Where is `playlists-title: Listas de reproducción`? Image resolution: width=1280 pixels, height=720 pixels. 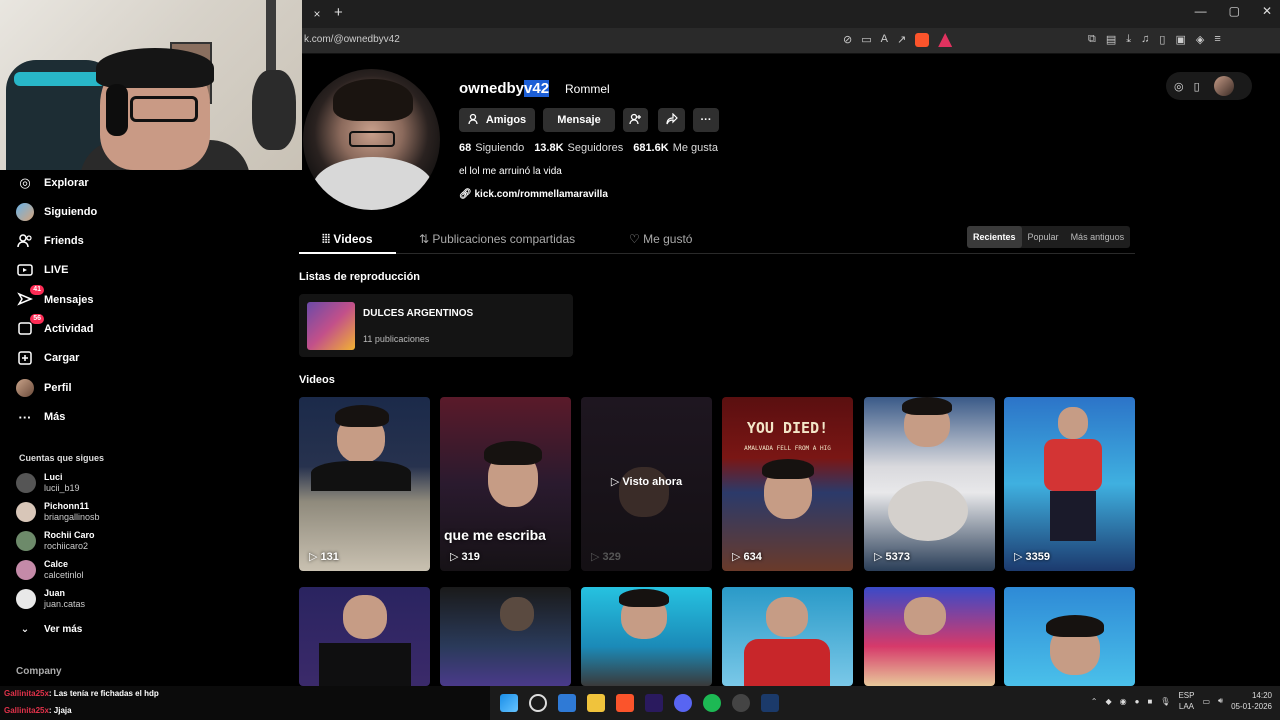
playlists-title: Listas de reproducción is located at coordinates (360, 277).